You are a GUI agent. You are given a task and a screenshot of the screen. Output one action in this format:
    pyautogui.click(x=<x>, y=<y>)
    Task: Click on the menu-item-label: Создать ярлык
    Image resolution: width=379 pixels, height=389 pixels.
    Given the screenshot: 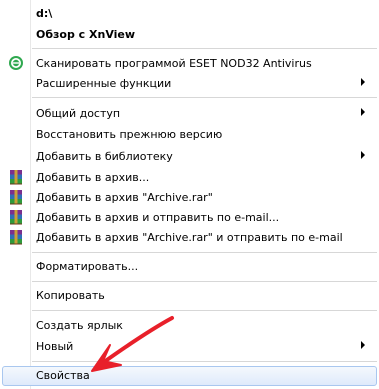 What is the action you would take?
    pyautogui.click(x=79, y=325)
    